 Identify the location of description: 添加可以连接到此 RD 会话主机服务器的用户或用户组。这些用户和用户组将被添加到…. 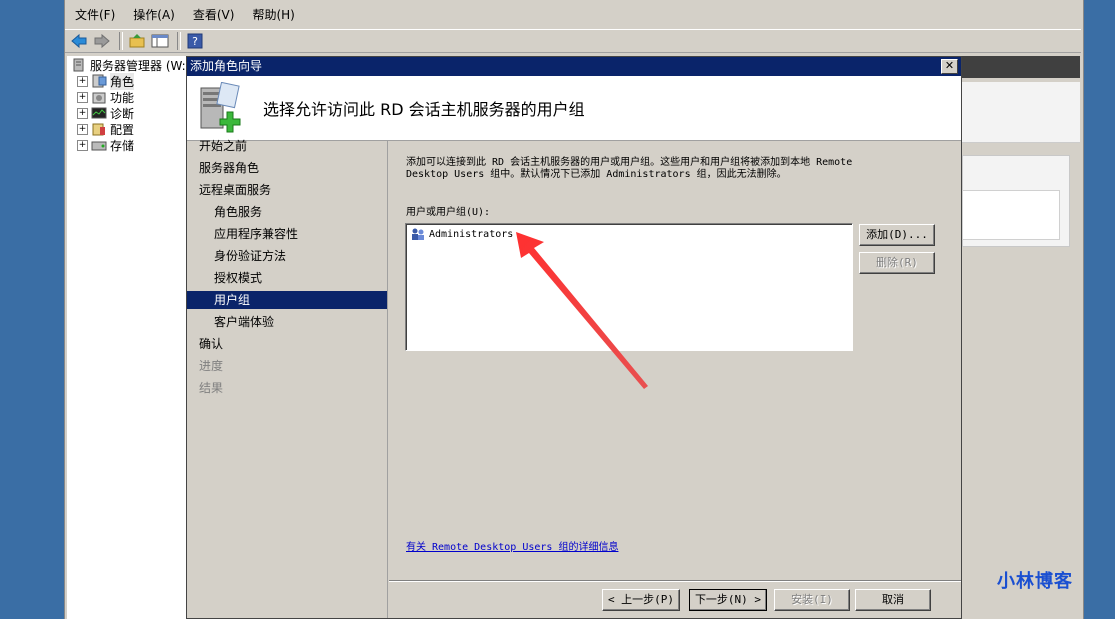
(671, 169).